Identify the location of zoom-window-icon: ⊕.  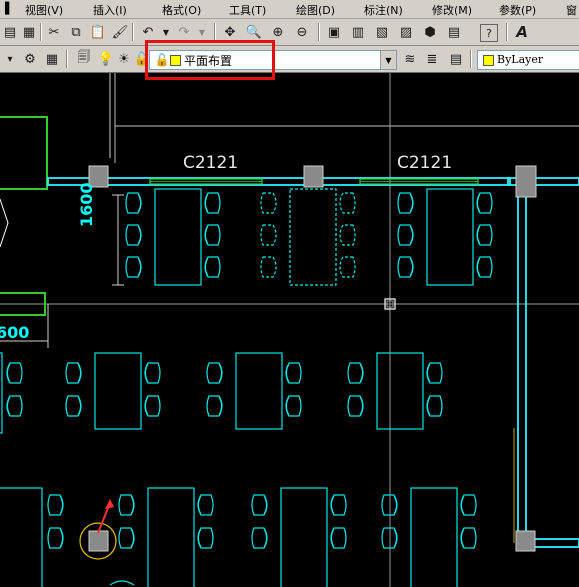
(278, 32).